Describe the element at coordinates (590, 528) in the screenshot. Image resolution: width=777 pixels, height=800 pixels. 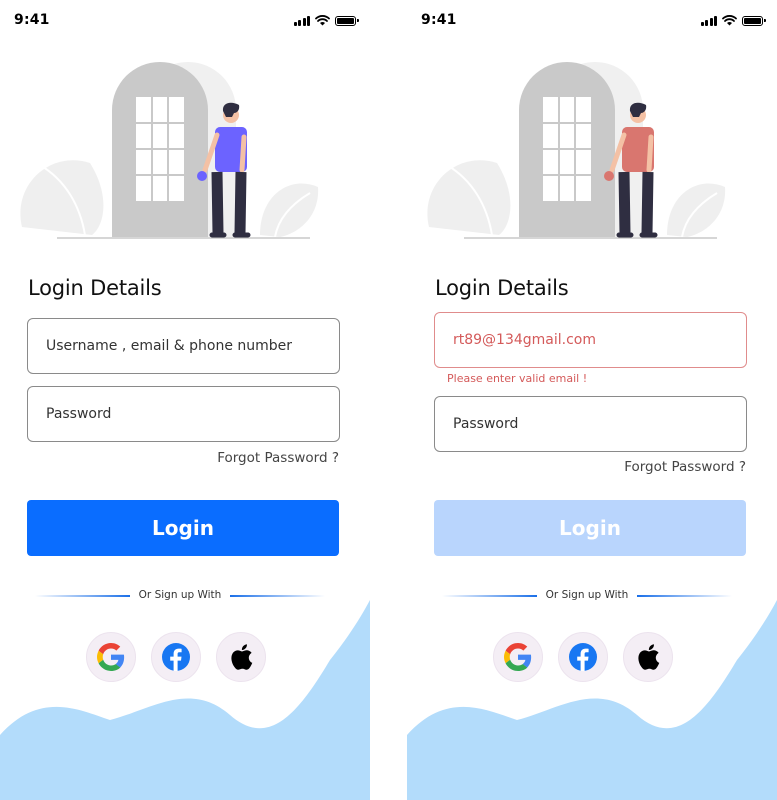
I see `login-button-disabled: Login` at that location.